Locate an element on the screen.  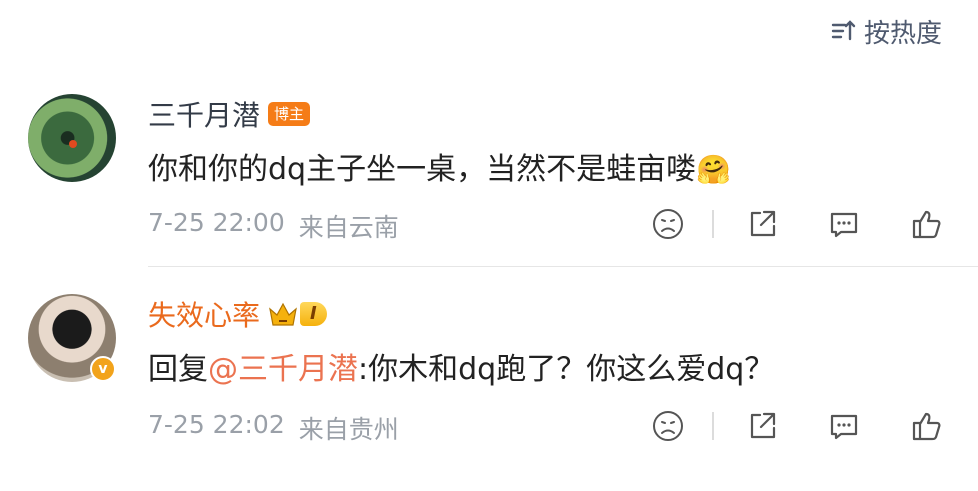
comment-author: 三千月潜 博主 is located at coordinates (229, 114).